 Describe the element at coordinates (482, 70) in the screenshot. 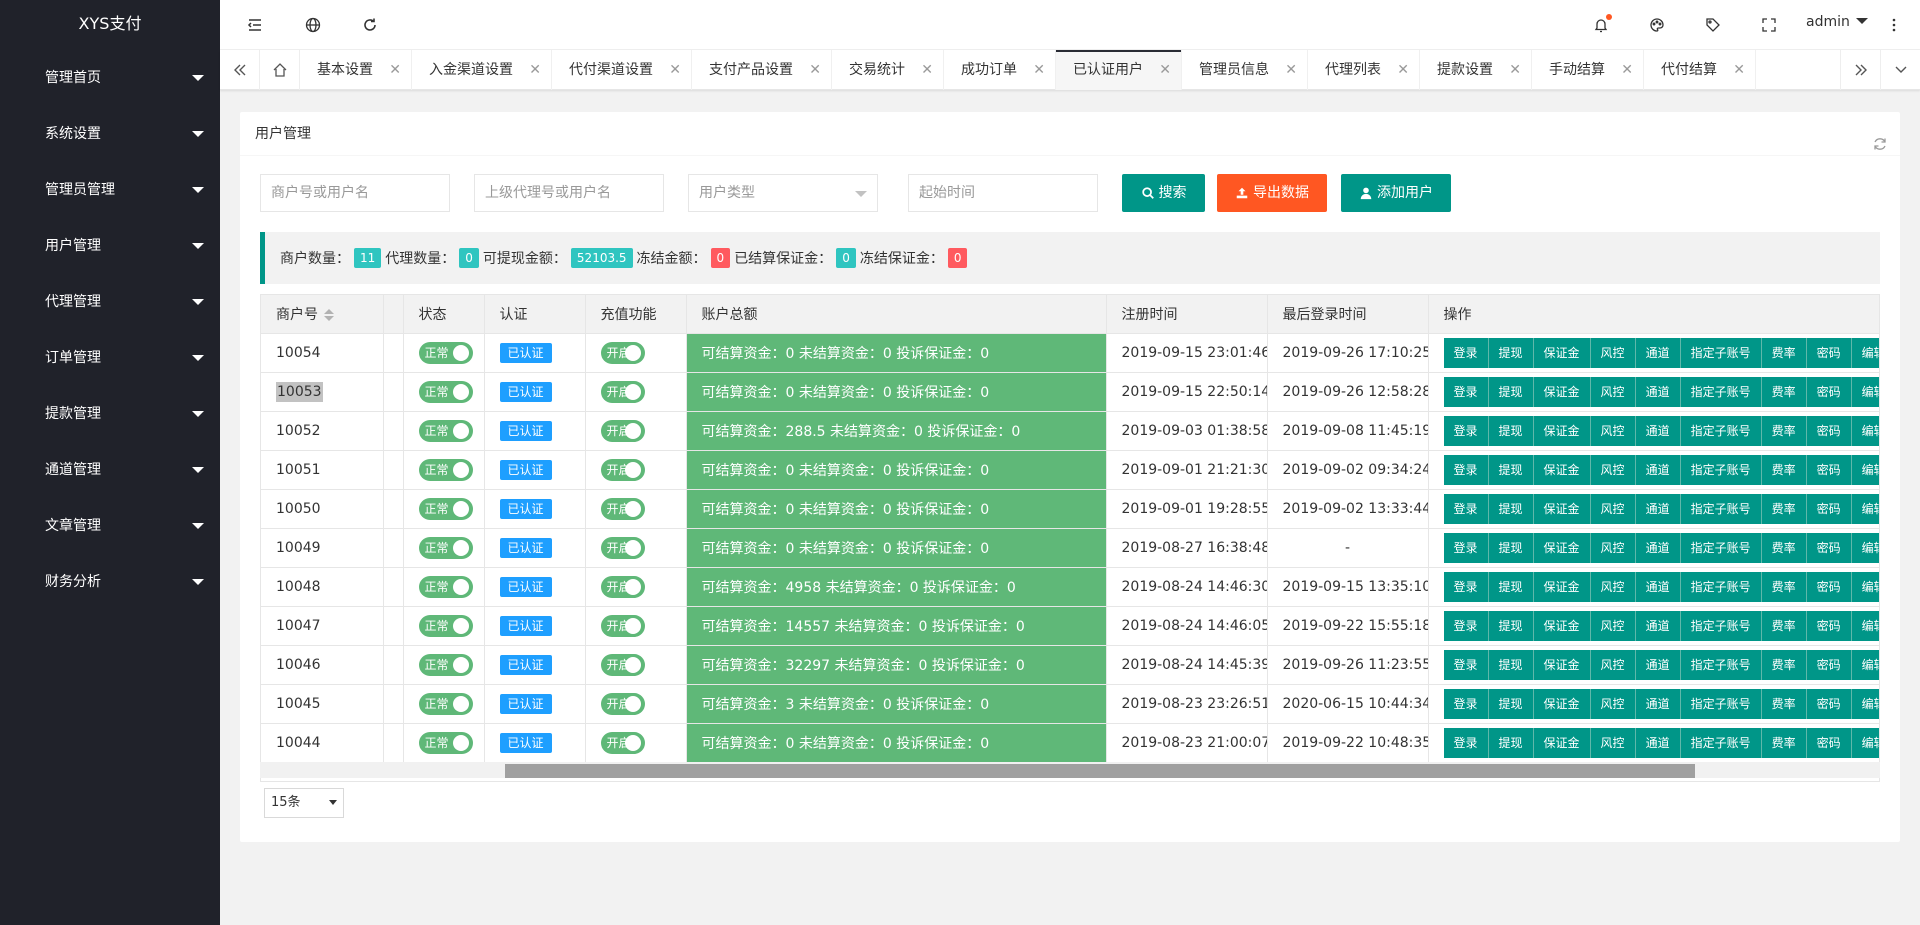

I see `tab-1: 入金渠道设置 ✕` at that location.